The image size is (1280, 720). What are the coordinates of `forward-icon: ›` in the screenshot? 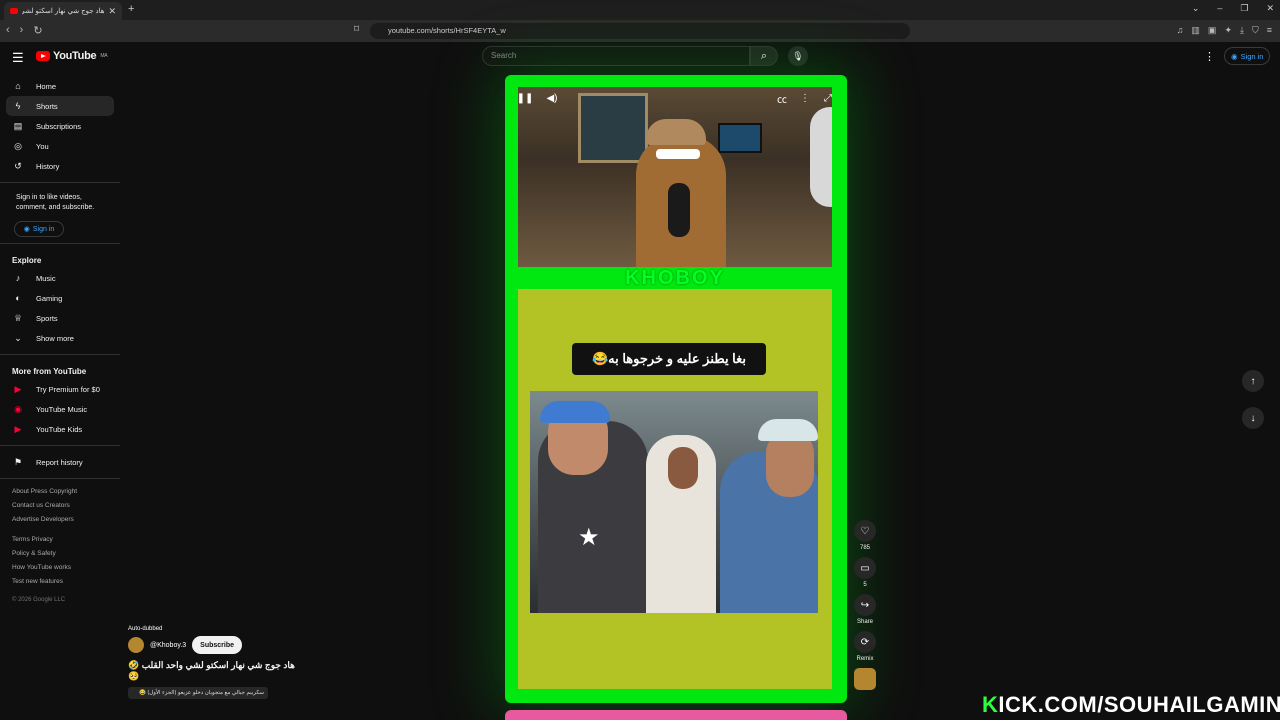 It's located at (22, 30).